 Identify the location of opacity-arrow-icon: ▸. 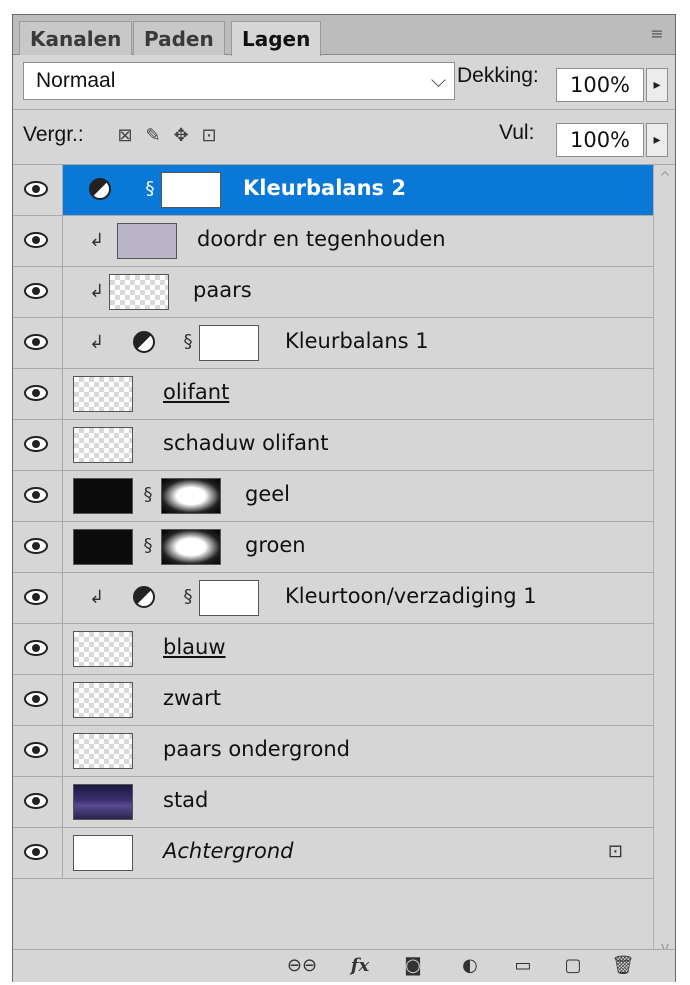
(657, 85).